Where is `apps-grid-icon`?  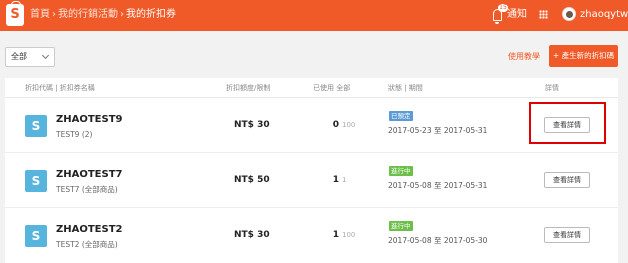 apps-grid-icon is located at coordinates (543, 14).